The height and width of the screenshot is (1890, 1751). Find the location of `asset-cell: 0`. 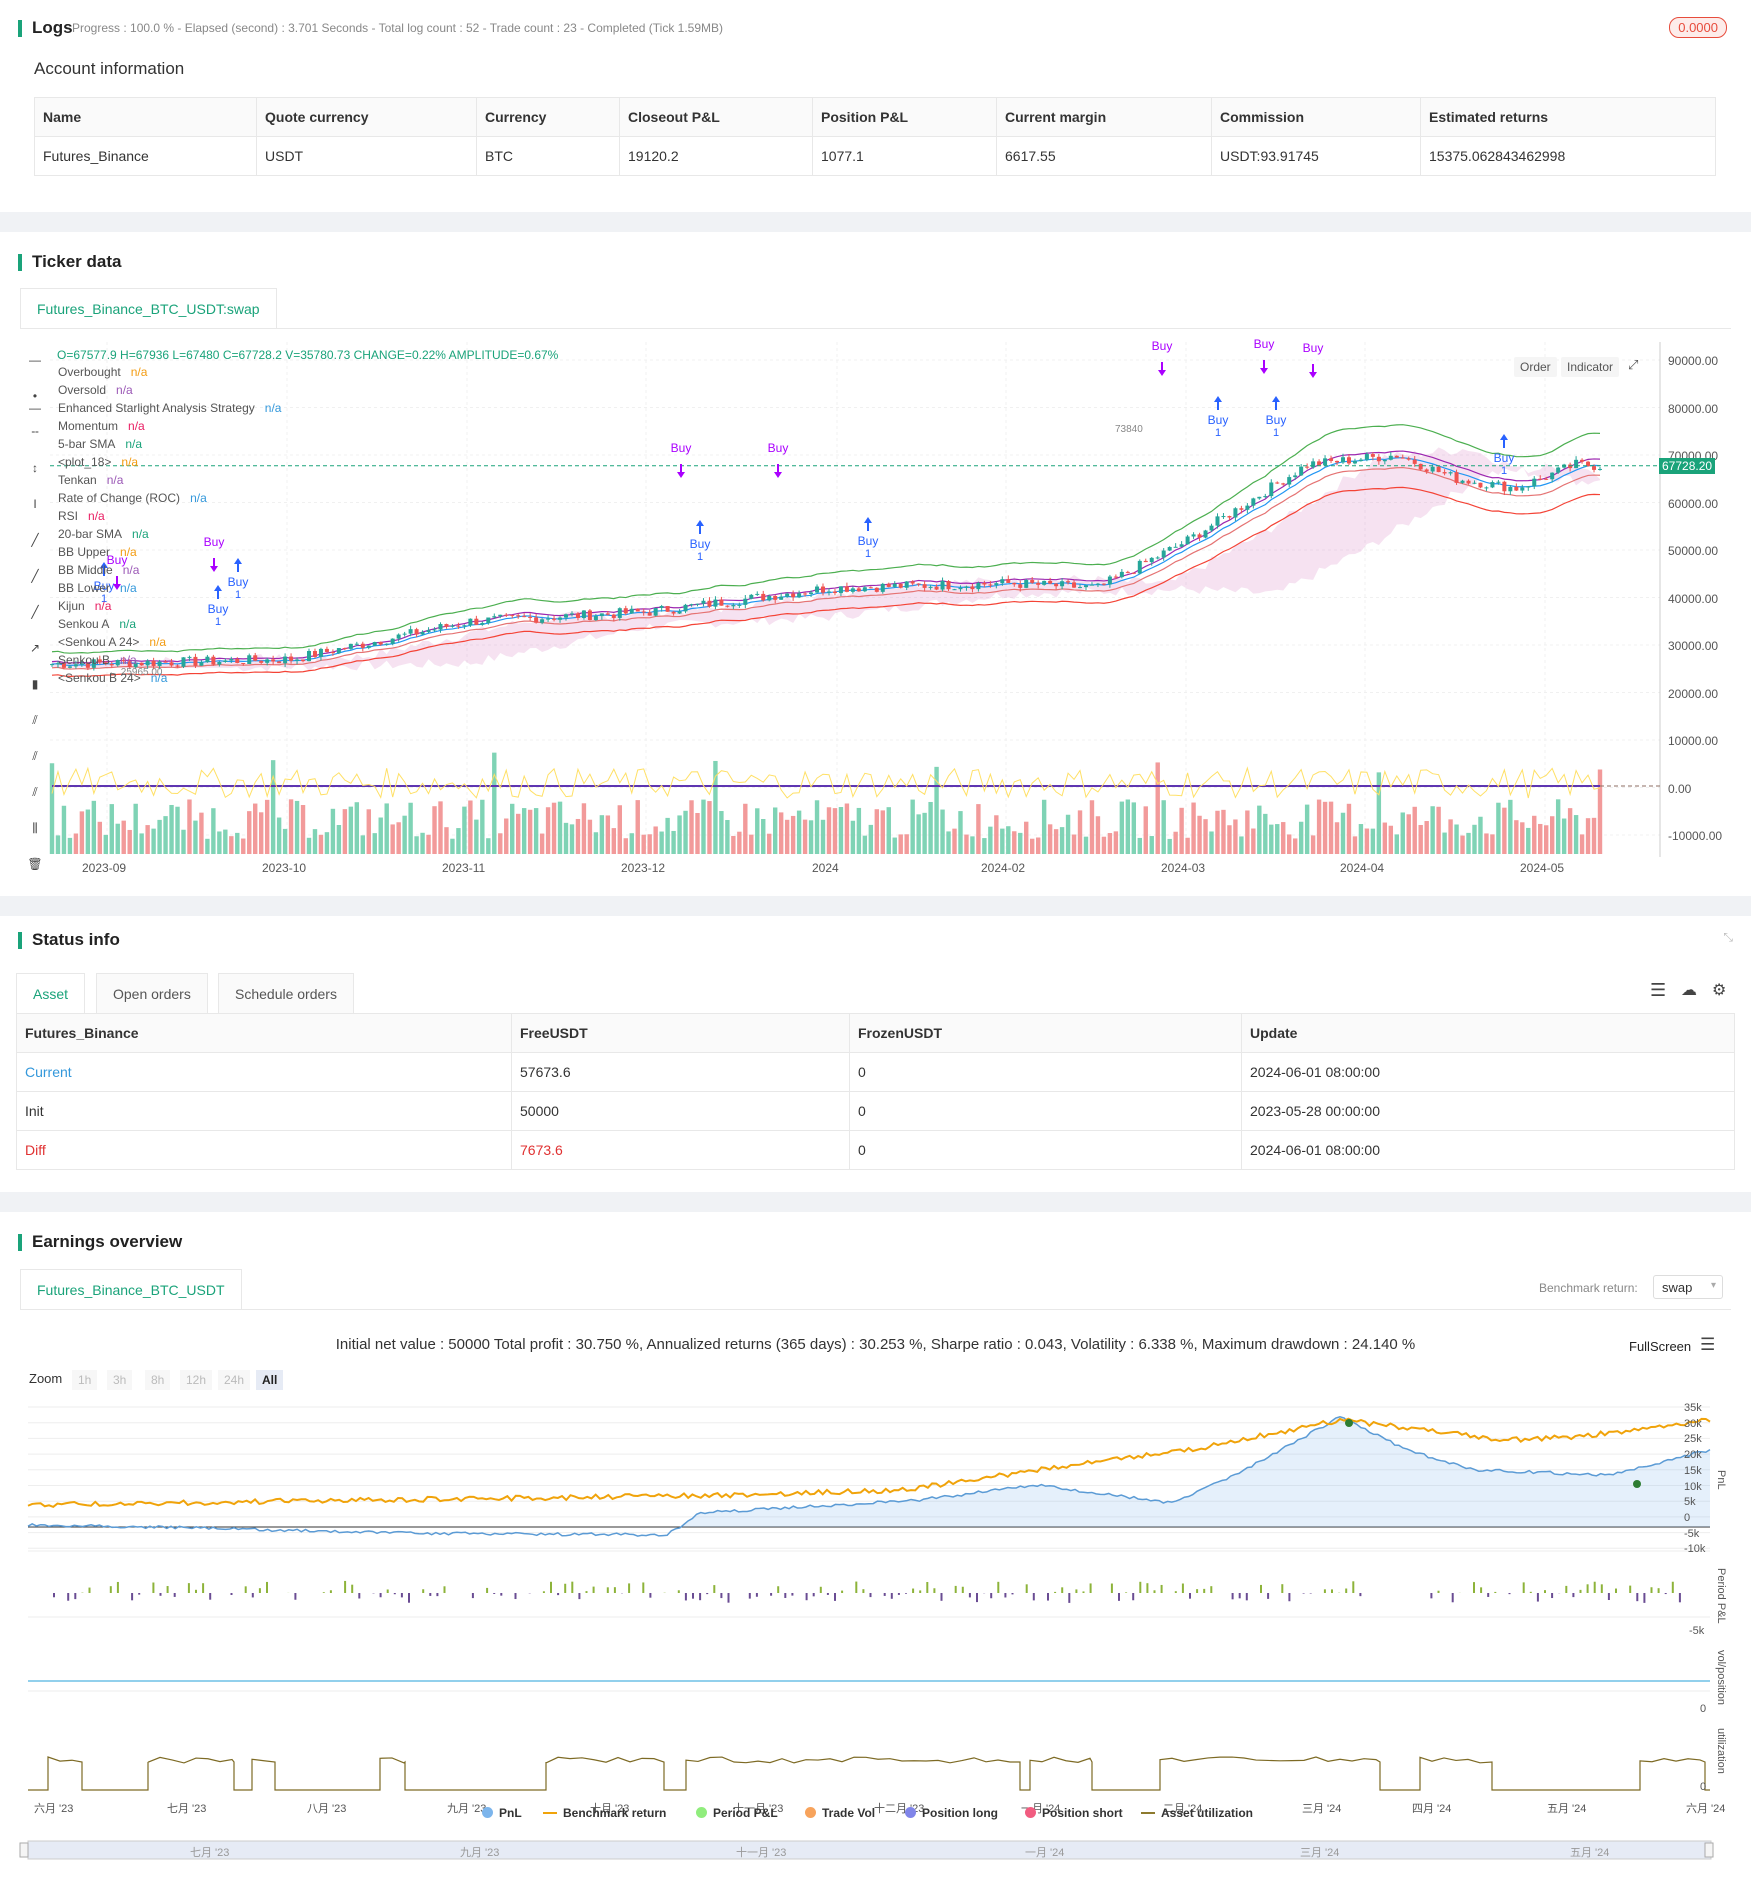

asset-cell: 0 is located at coordinates (1045, 1150).